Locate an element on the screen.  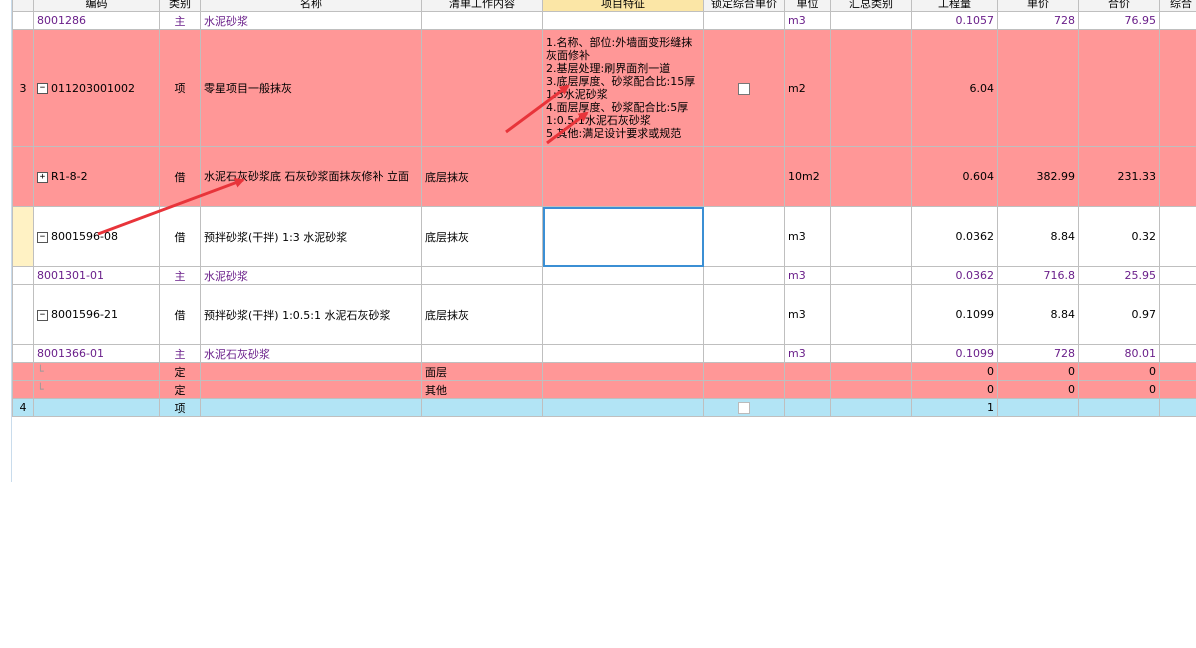
col-total: 合价 is located at coordinates (1119, 6).